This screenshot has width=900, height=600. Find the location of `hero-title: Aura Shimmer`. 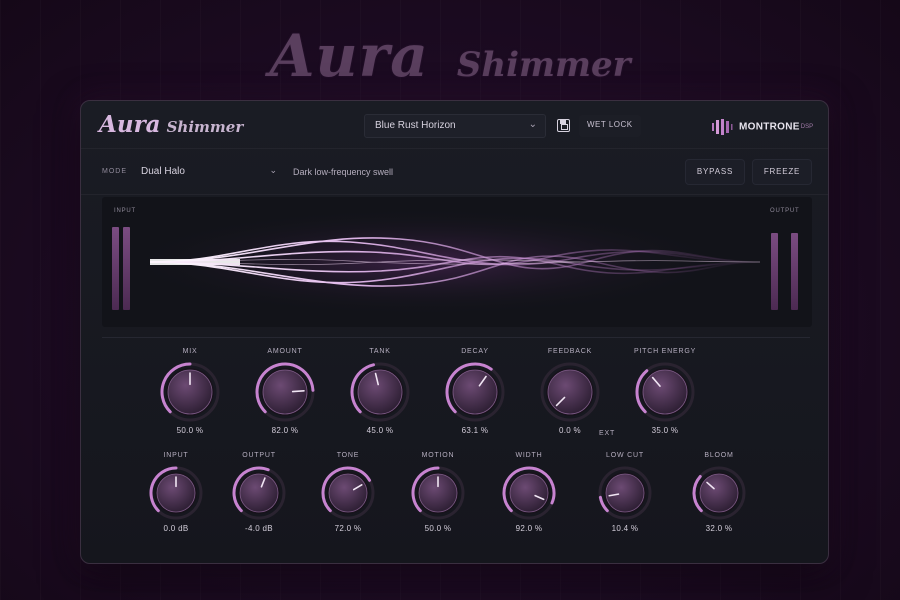

hero-title: Aura Shimmer is located at coordinates (450, 56).